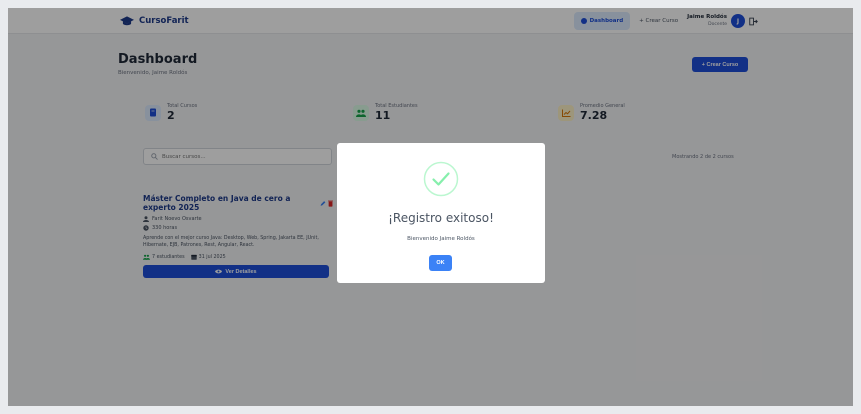 The height and width of the screenshot is (414, 861). I want to click on success-check-icon, so click(441, 179).